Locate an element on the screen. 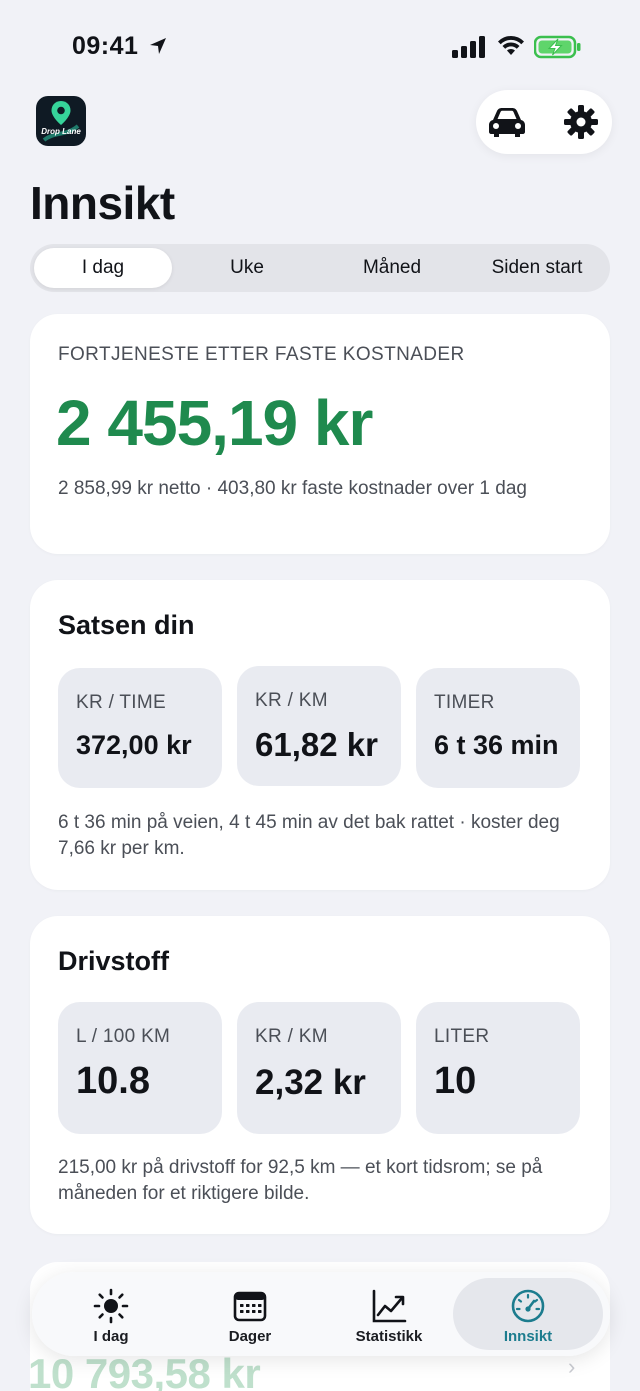 Image resolution: width=640 pixels, height=1391 pixels. chart-line-icon is located at coordinates (389, 1306).